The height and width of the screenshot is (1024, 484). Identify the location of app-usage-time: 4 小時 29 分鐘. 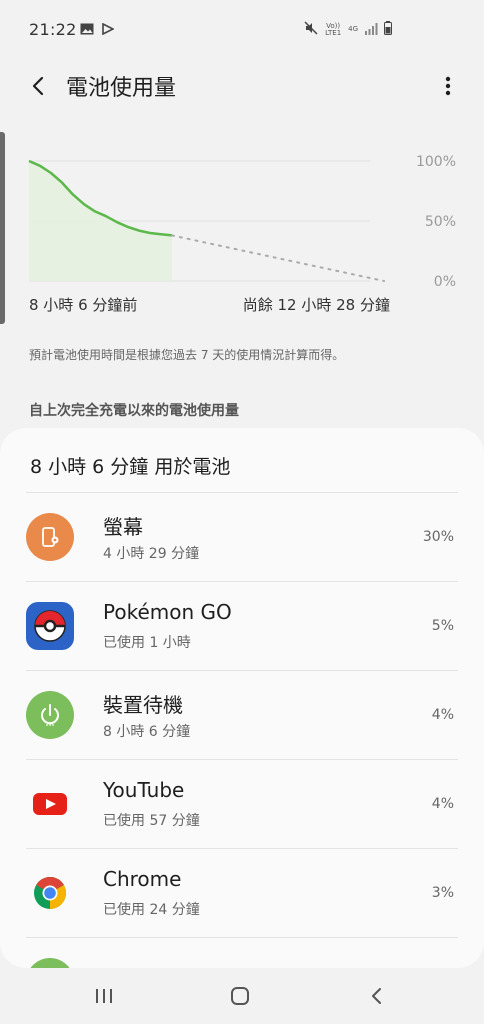
(151, 554).